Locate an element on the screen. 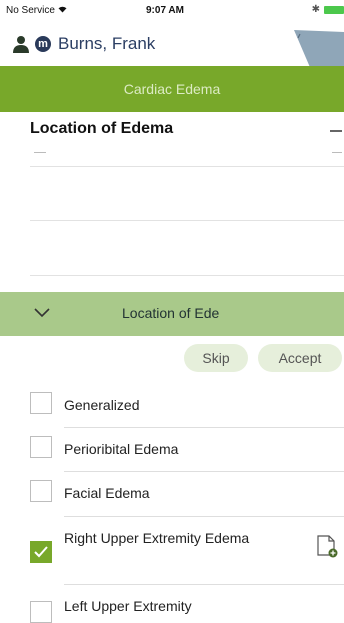 Image resolution: width=344 pixels, height=623 pixels. wifi-icon is located at coordinates (62, 10).